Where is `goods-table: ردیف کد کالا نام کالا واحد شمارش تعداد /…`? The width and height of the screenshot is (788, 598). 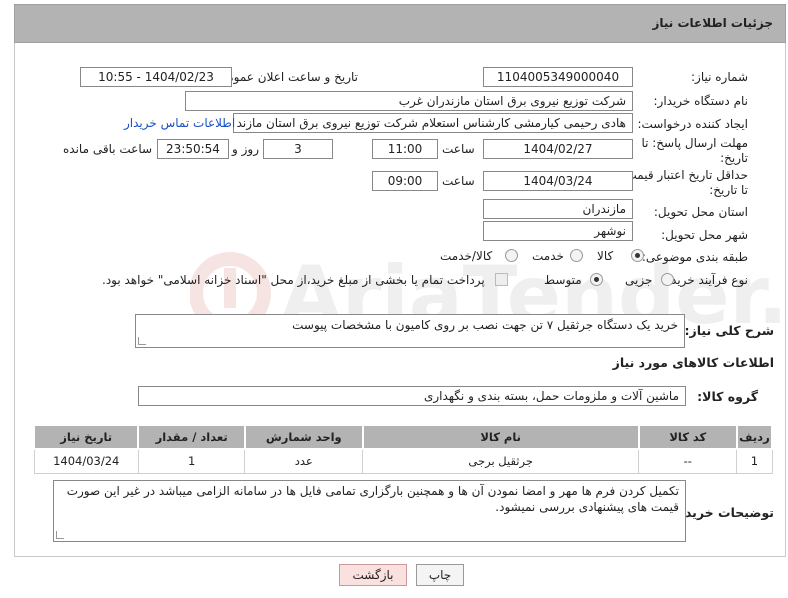
goods-table: ردیف کد کالا نام کالا واحد شمارش تعداد /… is located at coordinates (403, 449).